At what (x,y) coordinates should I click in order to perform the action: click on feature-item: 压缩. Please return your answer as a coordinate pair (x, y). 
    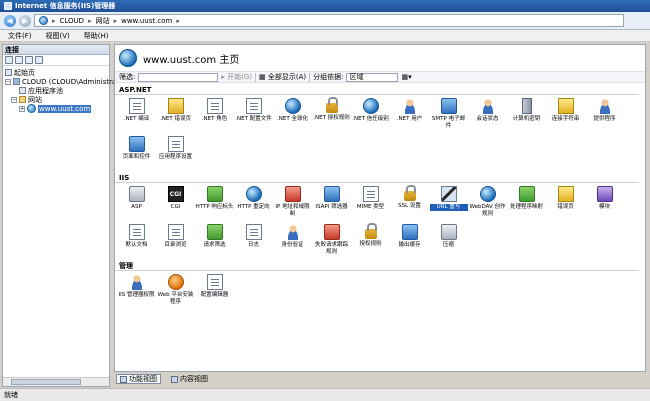
    Looking at the image, I should click on (448, 240).